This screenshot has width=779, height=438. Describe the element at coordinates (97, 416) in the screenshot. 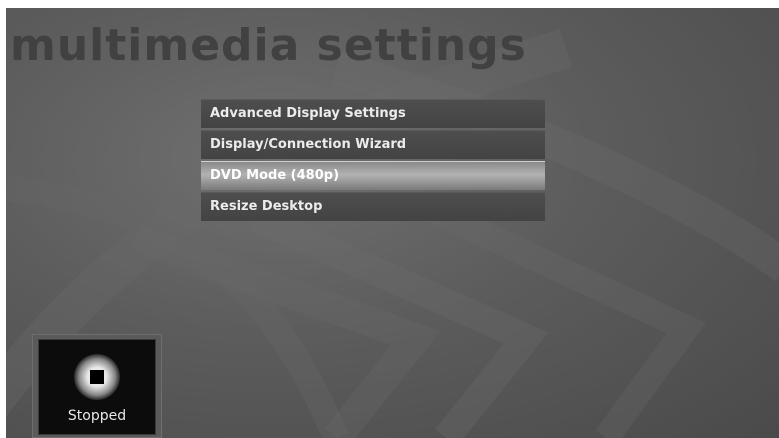

I see `player-status-label: Stopped` at that location.